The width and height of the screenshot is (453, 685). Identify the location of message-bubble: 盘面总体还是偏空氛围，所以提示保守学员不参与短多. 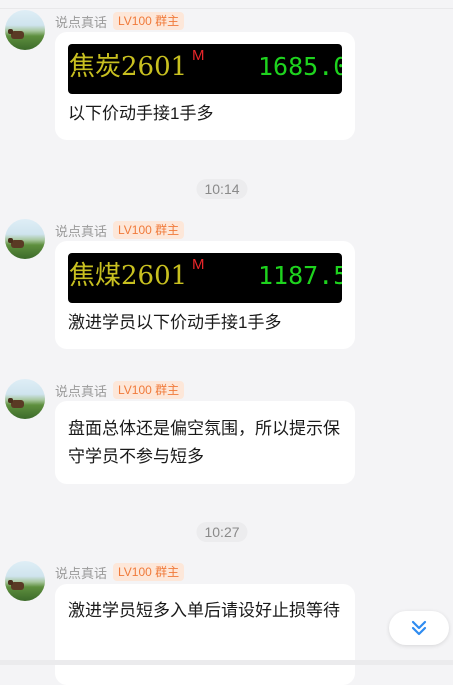
(205, 442).